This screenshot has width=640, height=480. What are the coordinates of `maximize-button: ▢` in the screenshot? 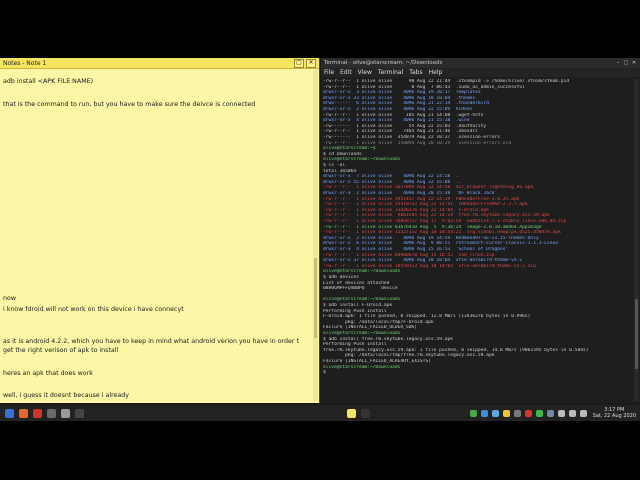 It's located at (299, 63).